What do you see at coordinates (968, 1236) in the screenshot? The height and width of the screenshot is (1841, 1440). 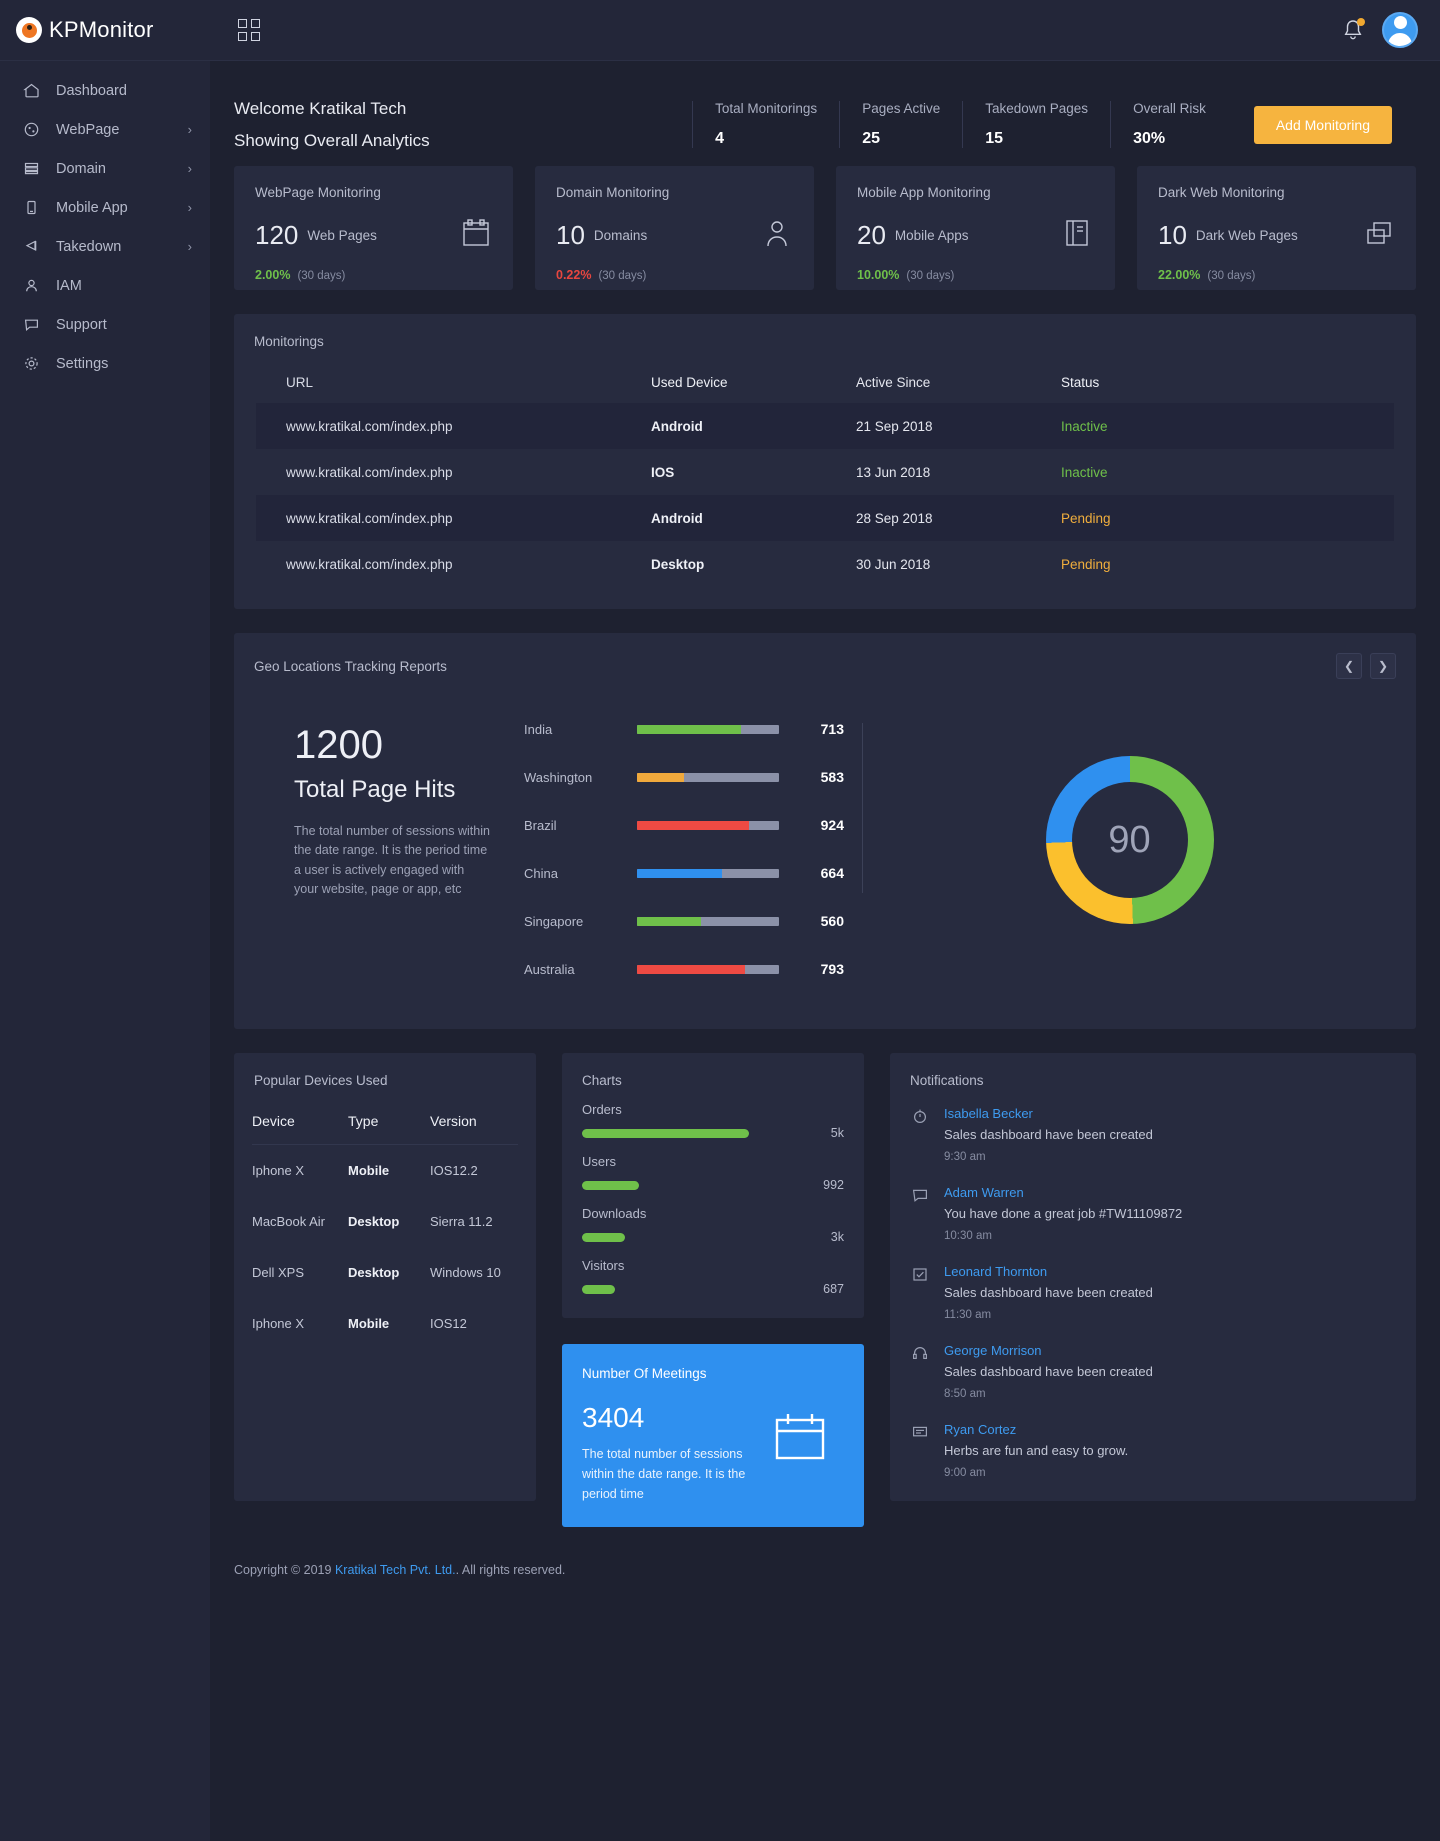 I see `notification-time: 10:30 am` at bounding box center [968, 1236].